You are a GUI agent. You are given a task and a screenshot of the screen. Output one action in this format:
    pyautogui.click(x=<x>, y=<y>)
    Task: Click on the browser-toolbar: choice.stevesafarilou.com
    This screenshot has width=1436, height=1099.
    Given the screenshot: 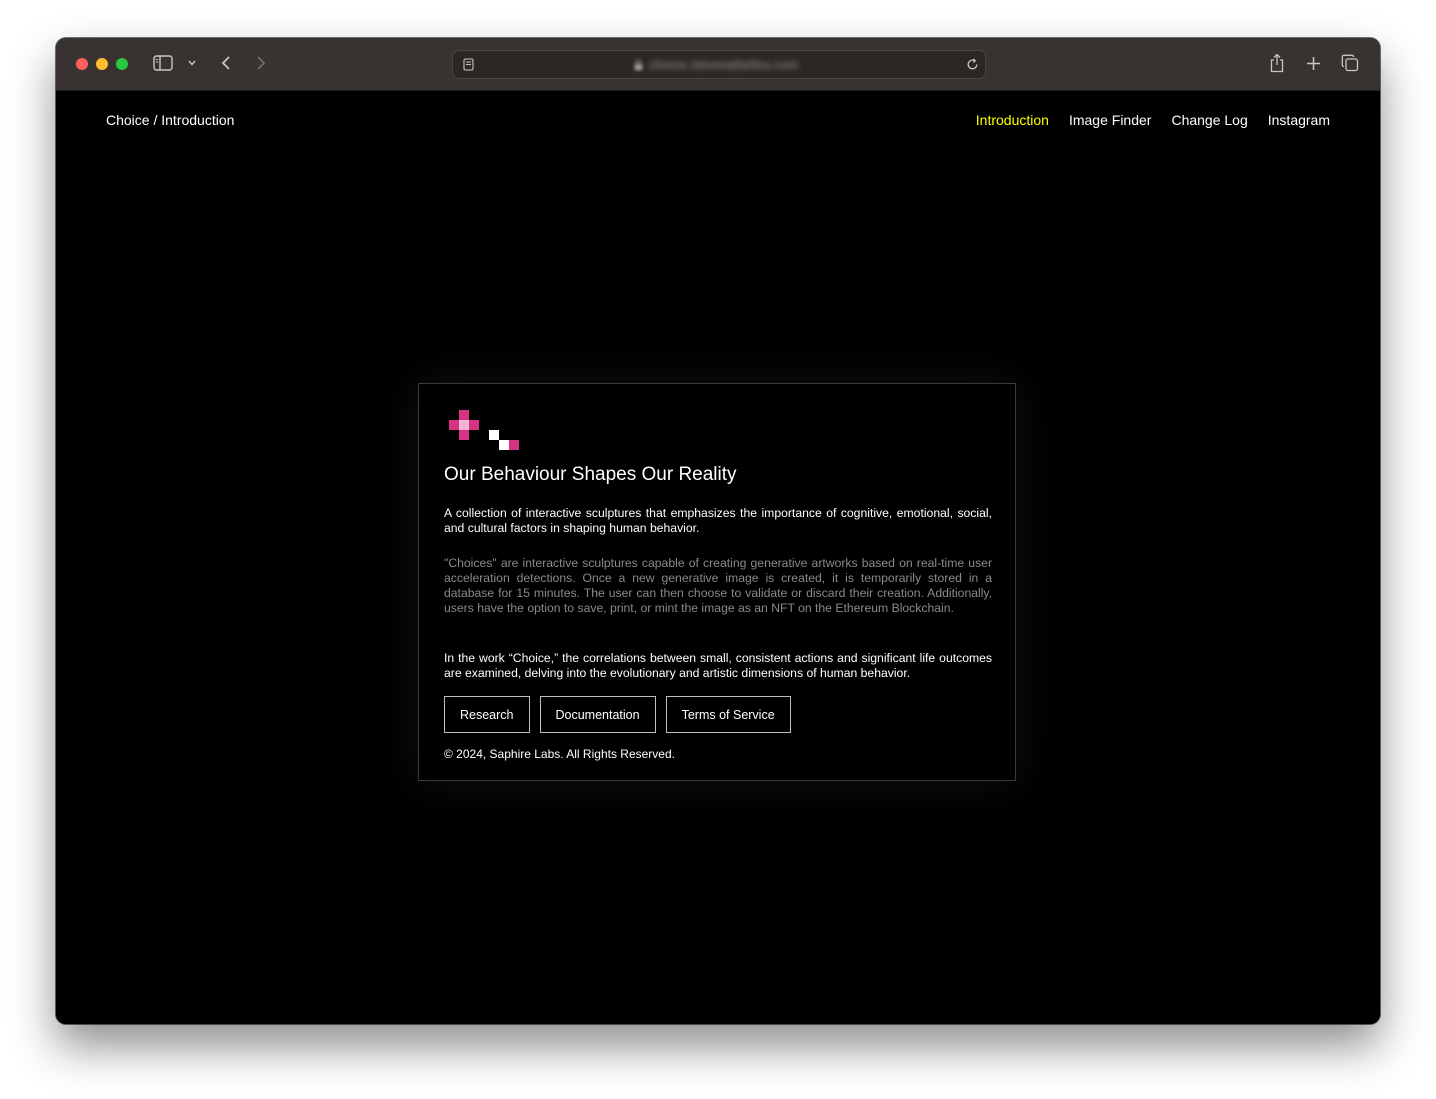 What is the action you would take?
    pyautogui.click(x=718, y=64)
    